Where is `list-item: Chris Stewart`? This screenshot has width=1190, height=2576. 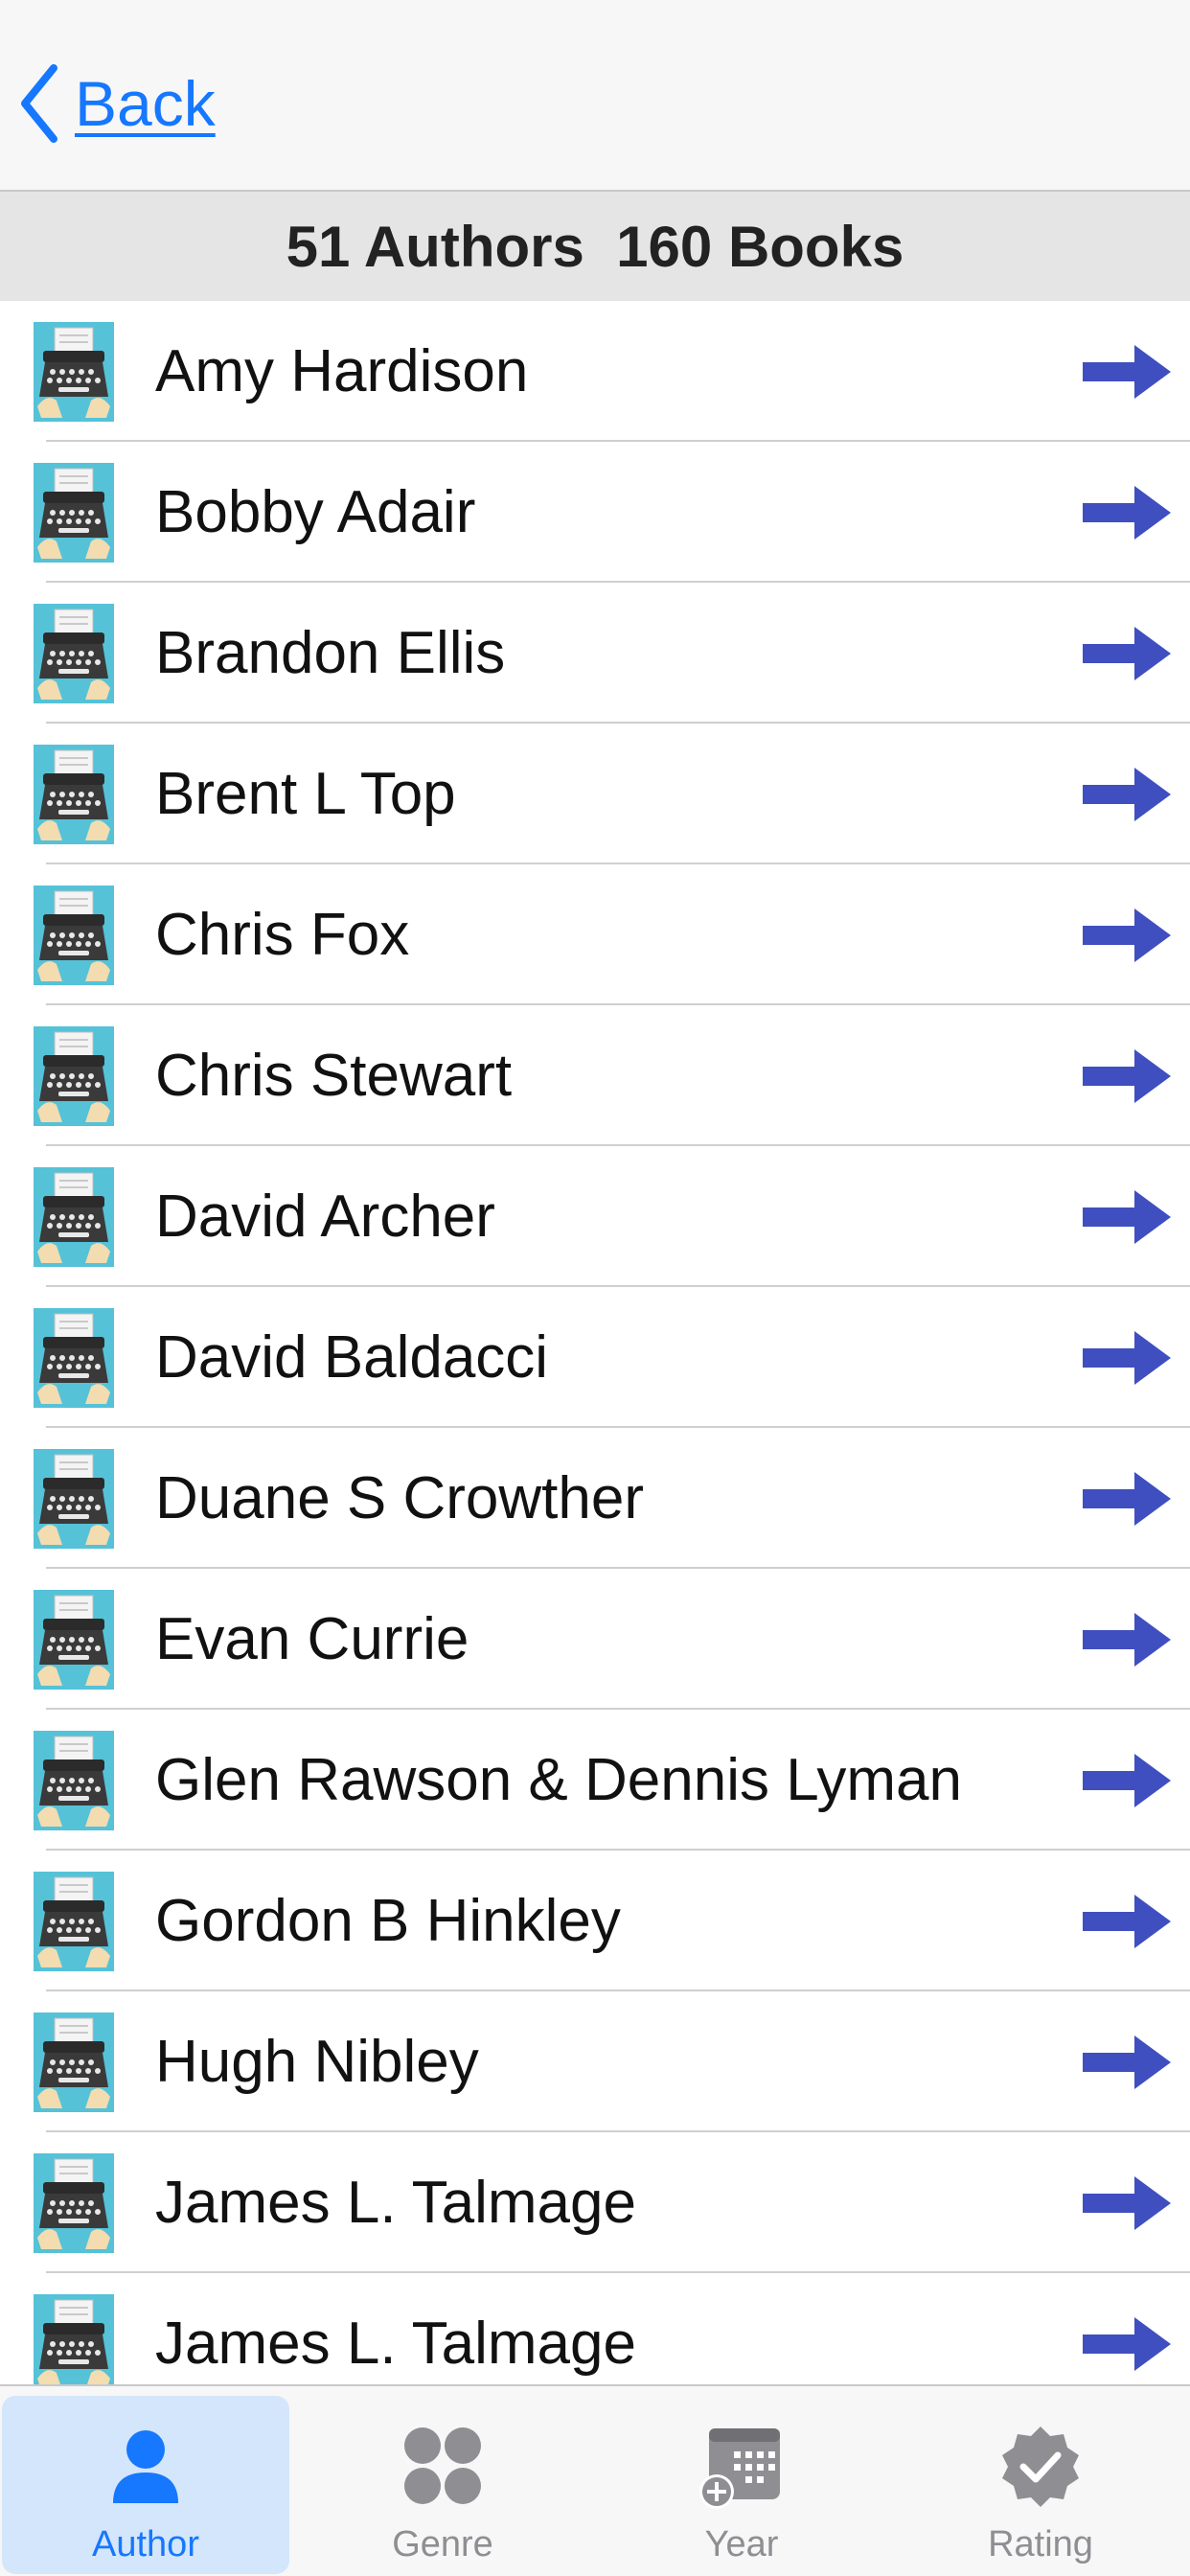
list-item: Chris Stewart is located at coordinates (595, 1075).